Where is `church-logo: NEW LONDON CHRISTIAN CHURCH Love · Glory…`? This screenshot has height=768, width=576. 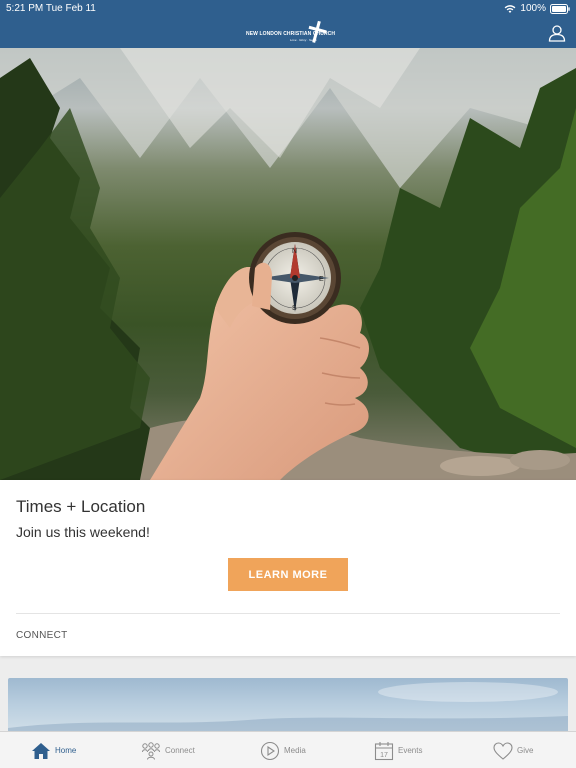 church-logo: NEW LONDON CHRISTIAN CHURCH Love · Glory… is located at coordinates (290, 33).